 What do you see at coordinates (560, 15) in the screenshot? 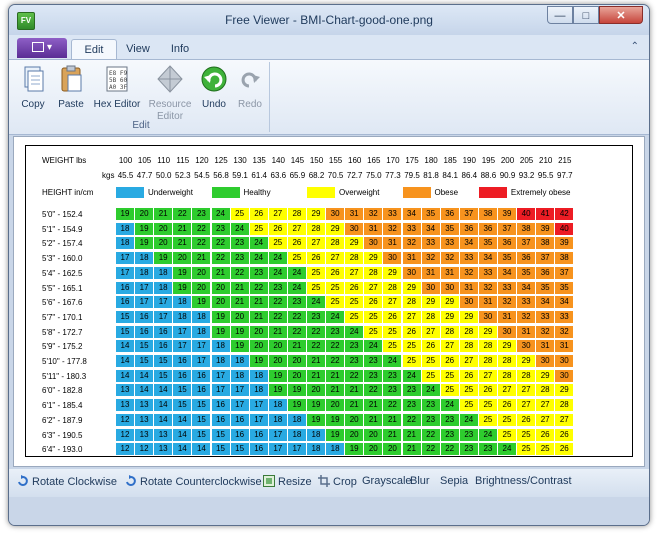
I see `minimize-button: —` at bounding box center [560, 15].